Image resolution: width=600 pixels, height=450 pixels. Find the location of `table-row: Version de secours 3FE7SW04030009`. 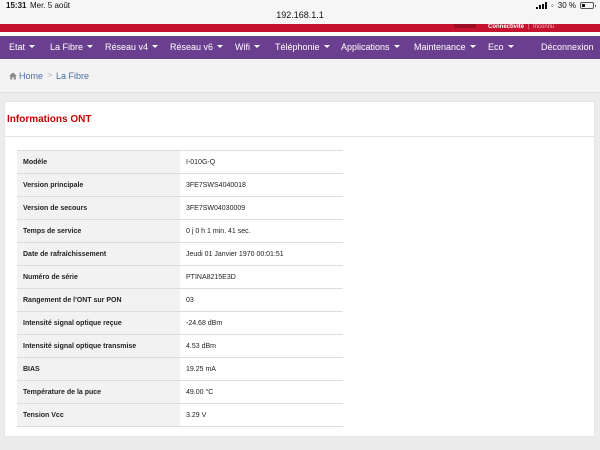

table-row: Version de secours 3FE7SW04030009 is located at coordinates (180, 208).